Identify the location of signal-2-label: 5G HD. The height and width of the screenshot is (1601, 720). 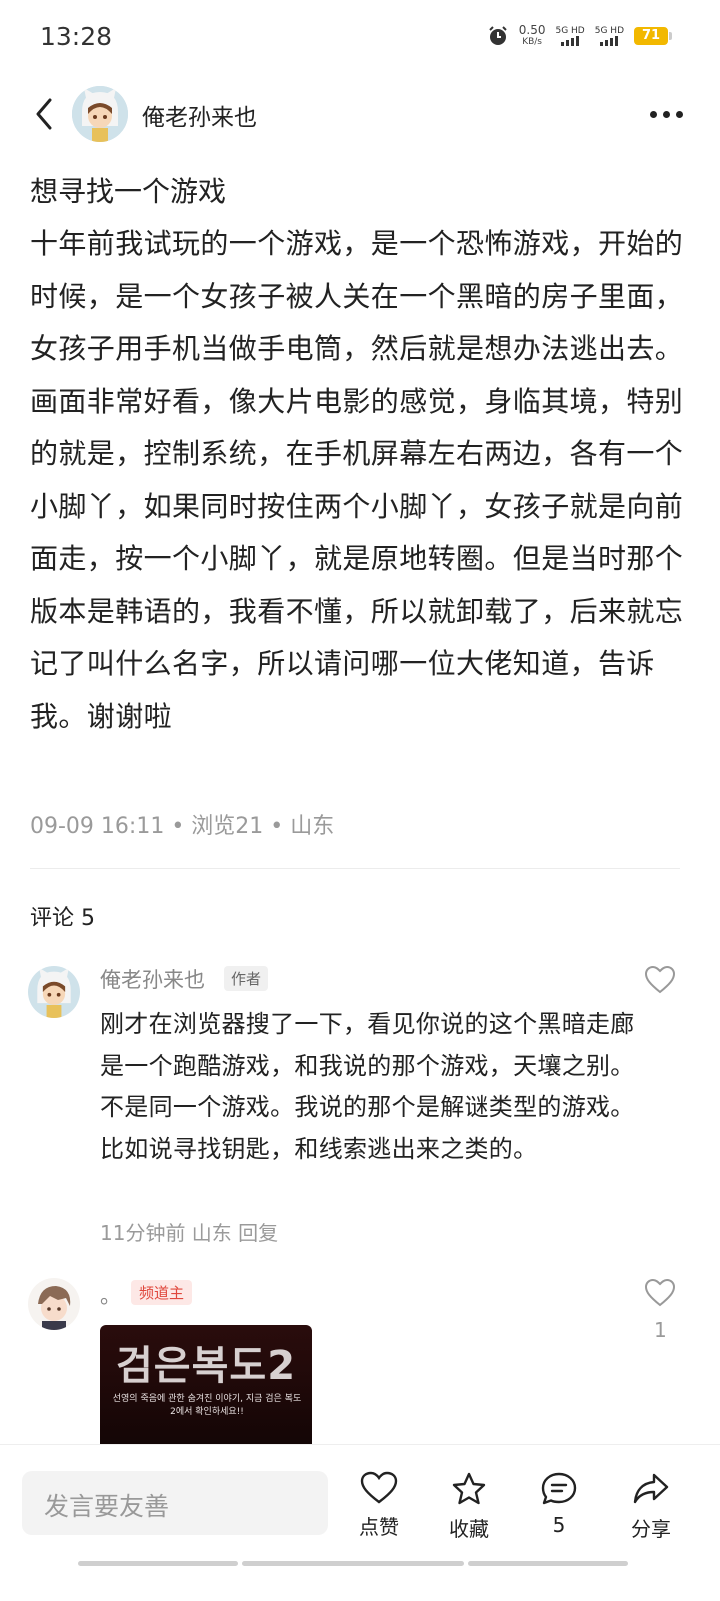
(609, 31).